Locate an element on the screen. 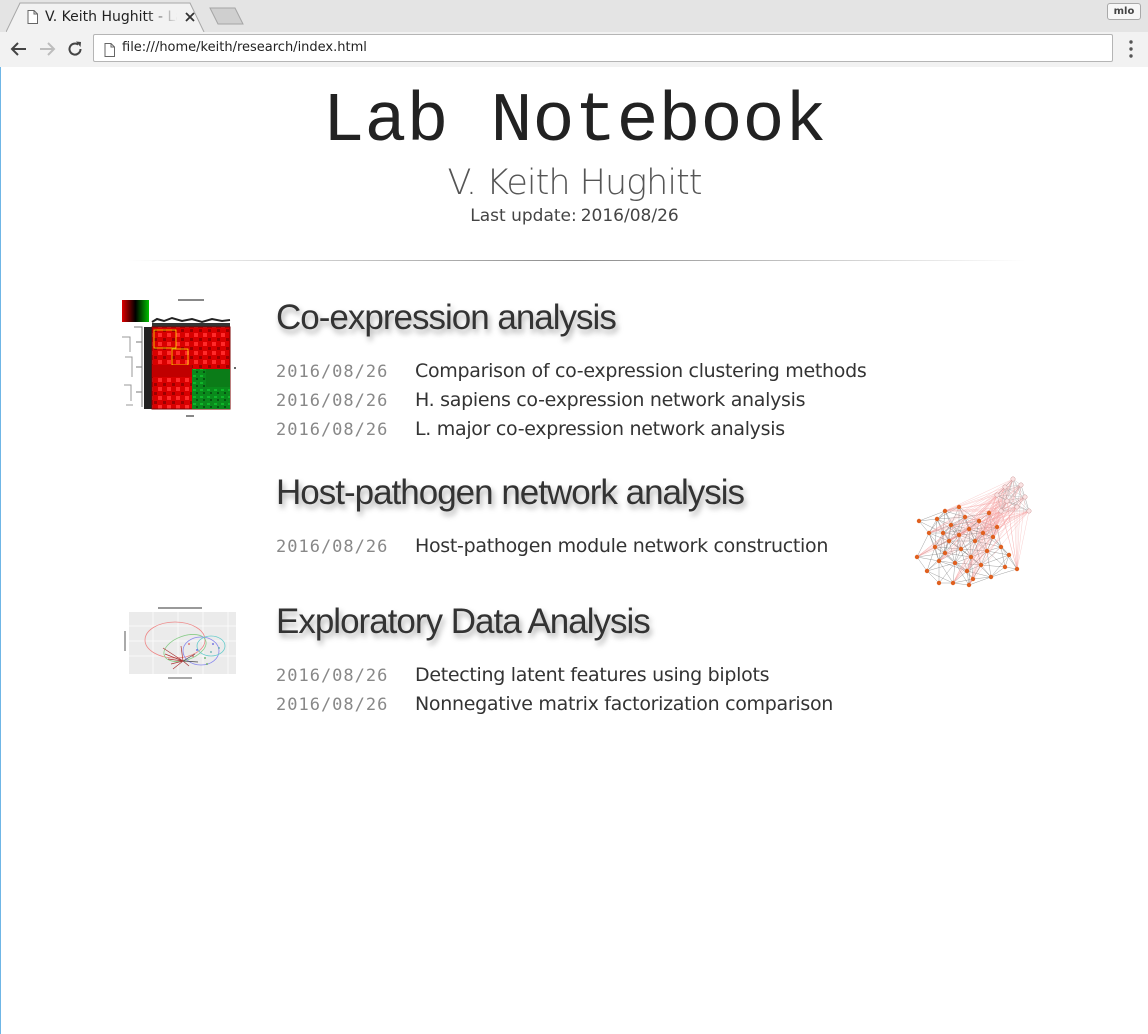  forward-button is located at coordinates (47, 49).